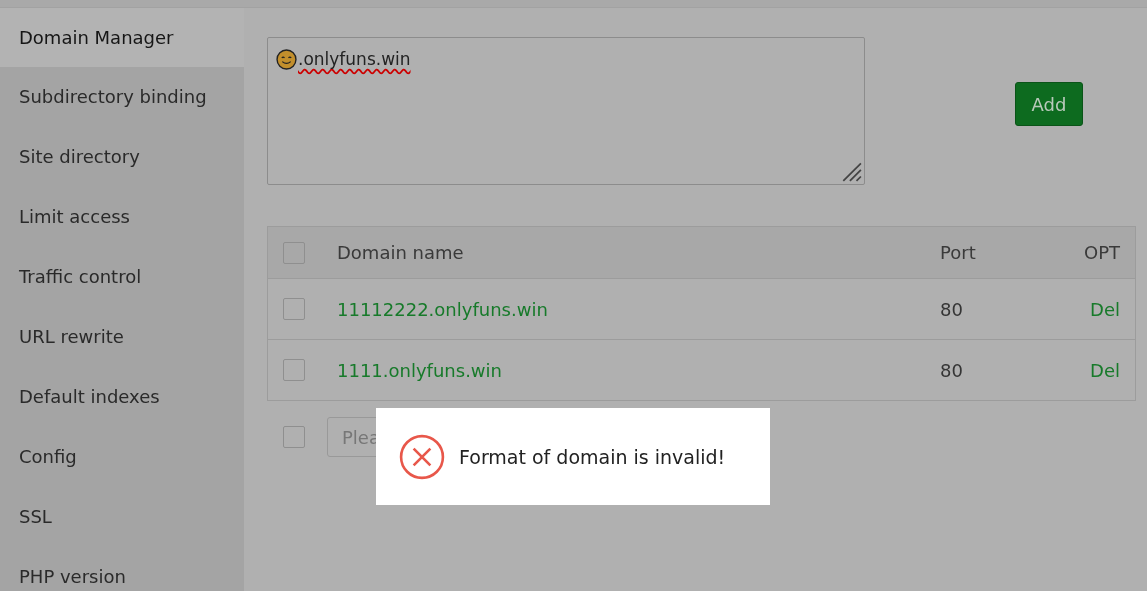  I want to click on add-button: Add, so click(1049, 104).